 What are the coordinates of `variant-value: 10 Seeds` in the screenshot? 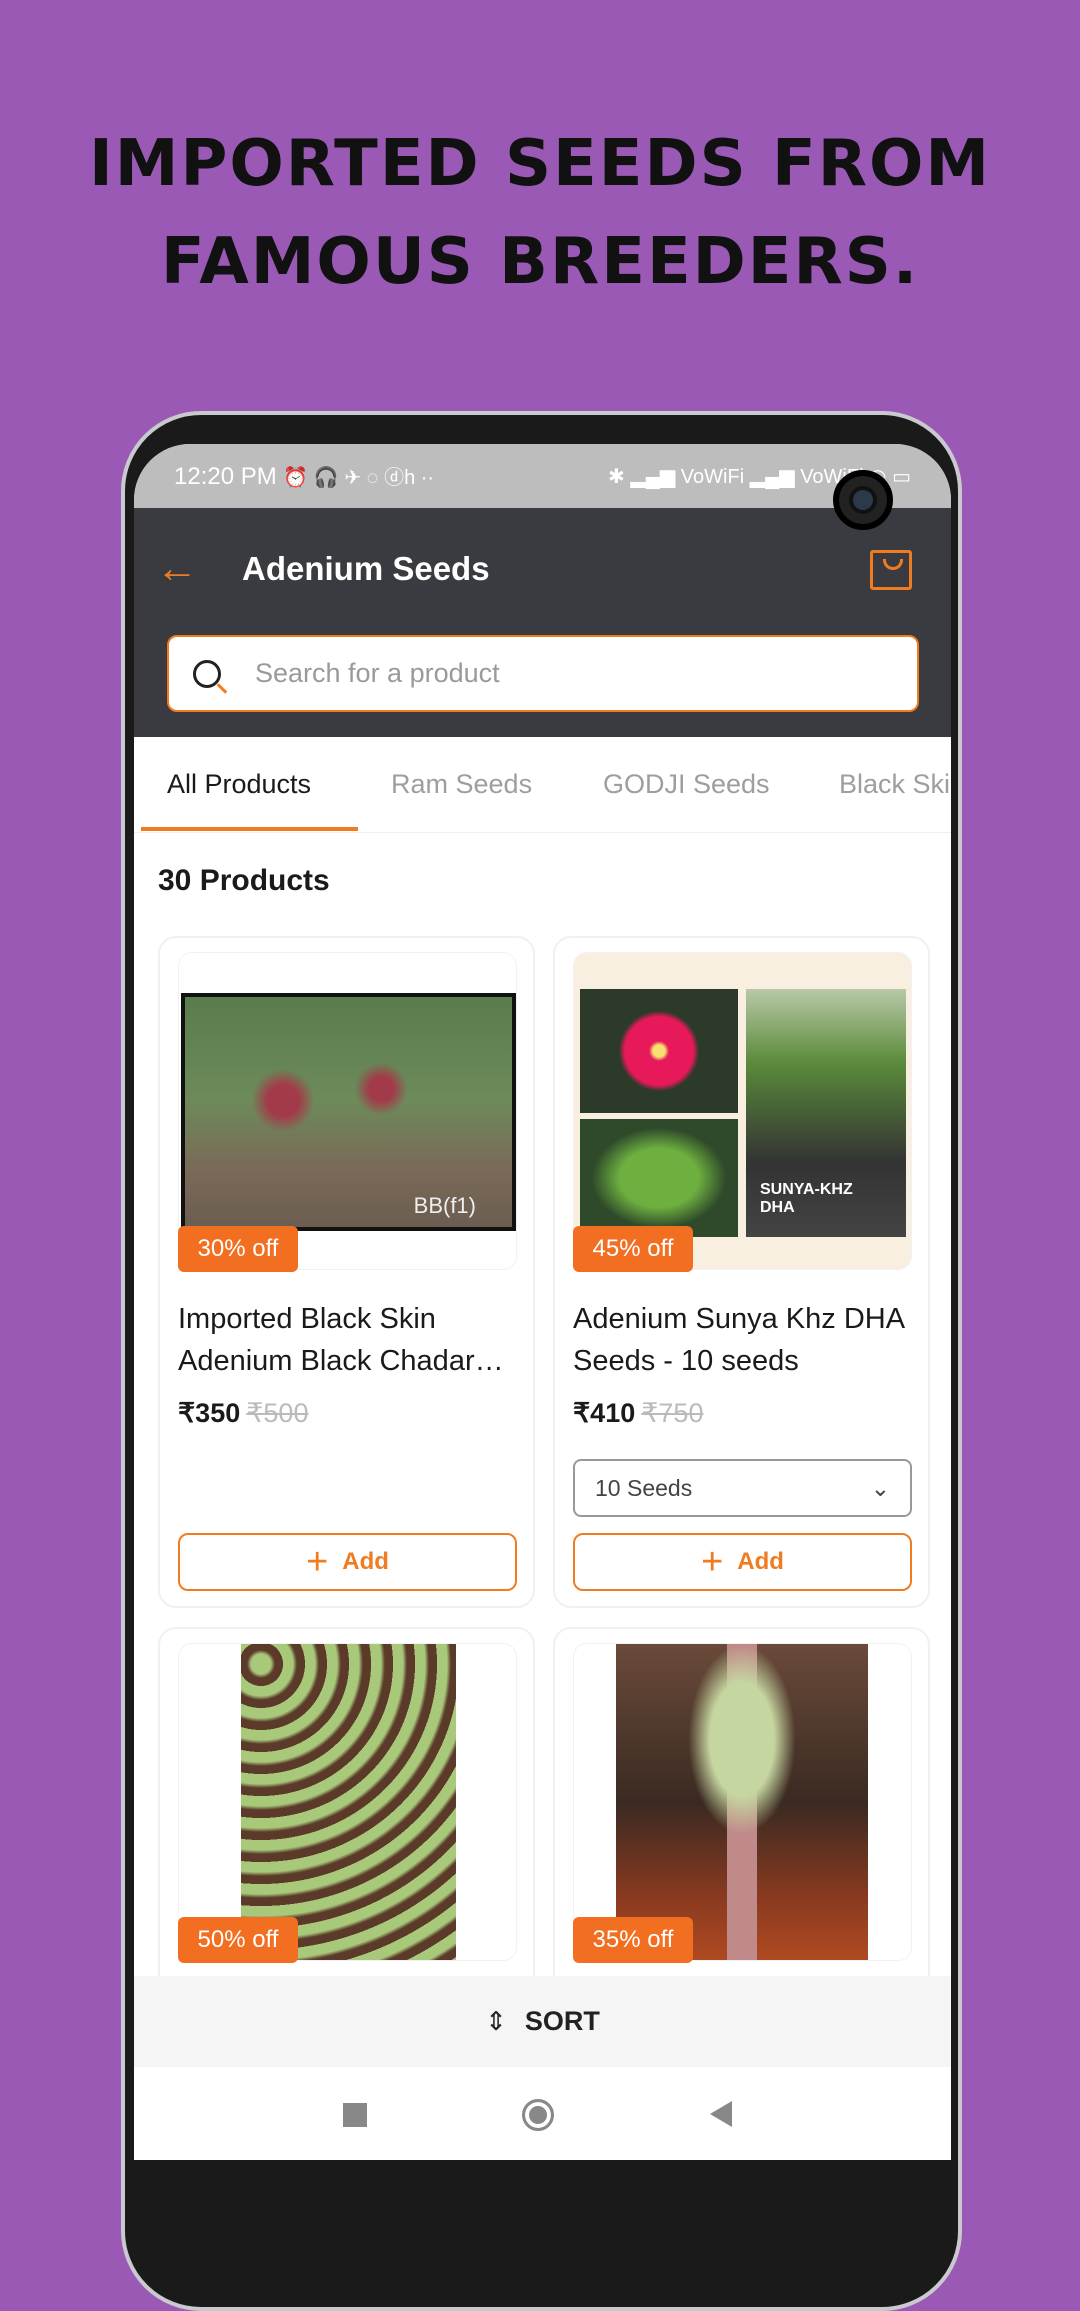 It's located at (644, 1487).